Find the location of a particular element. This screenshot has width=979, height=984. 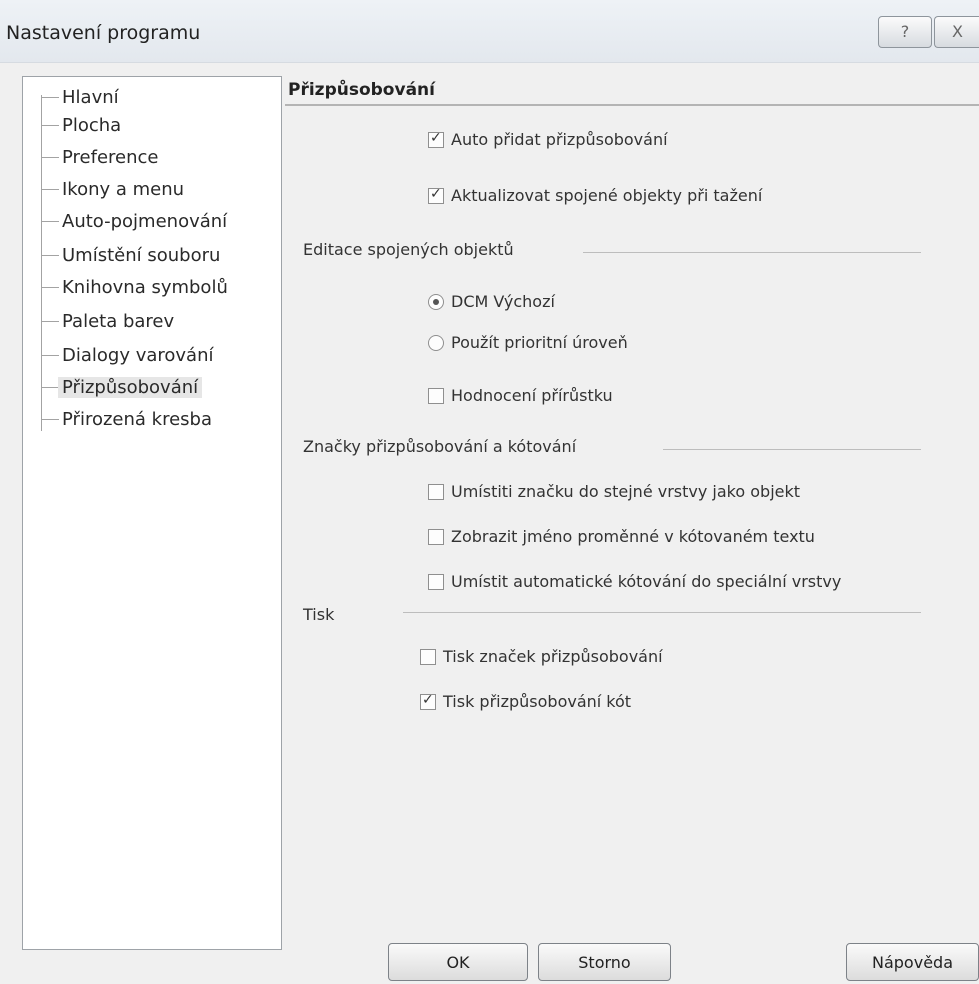

marks-group-divider is located at coordinates (792, 449).